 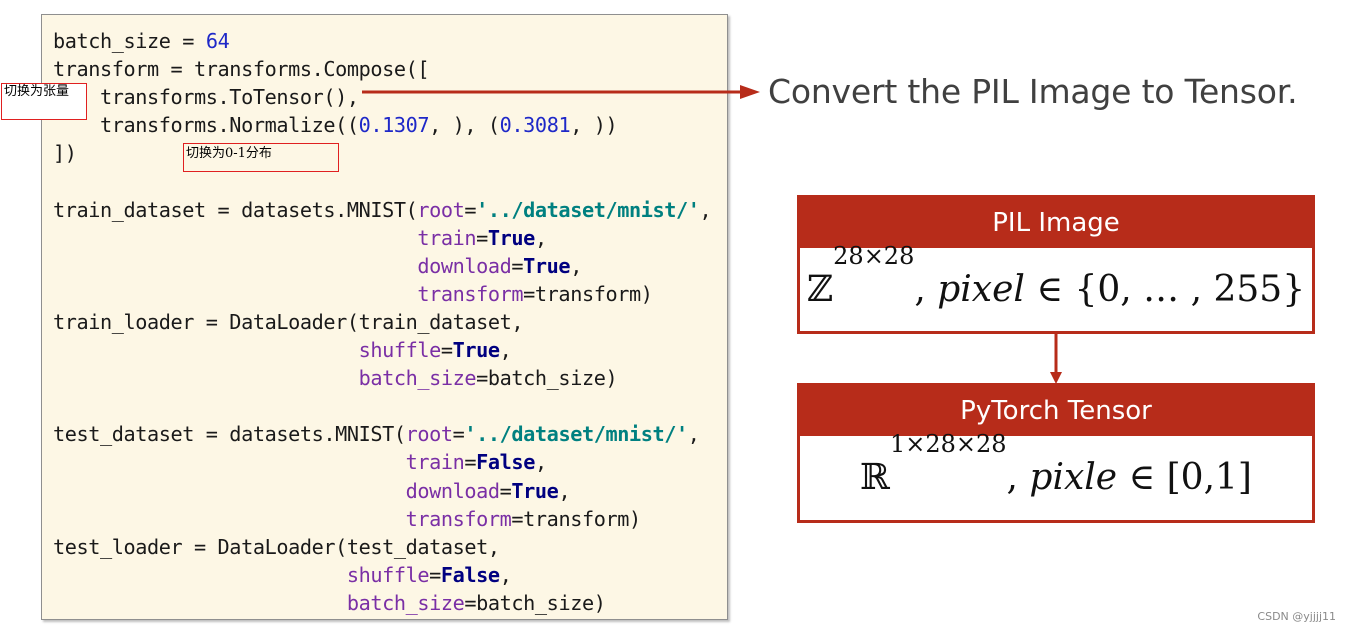 What do you see at coordinates (1184, 477) in the screenshot?
I see `formula-range: ∈ [0,1]` at bounding box center [1184, 477].